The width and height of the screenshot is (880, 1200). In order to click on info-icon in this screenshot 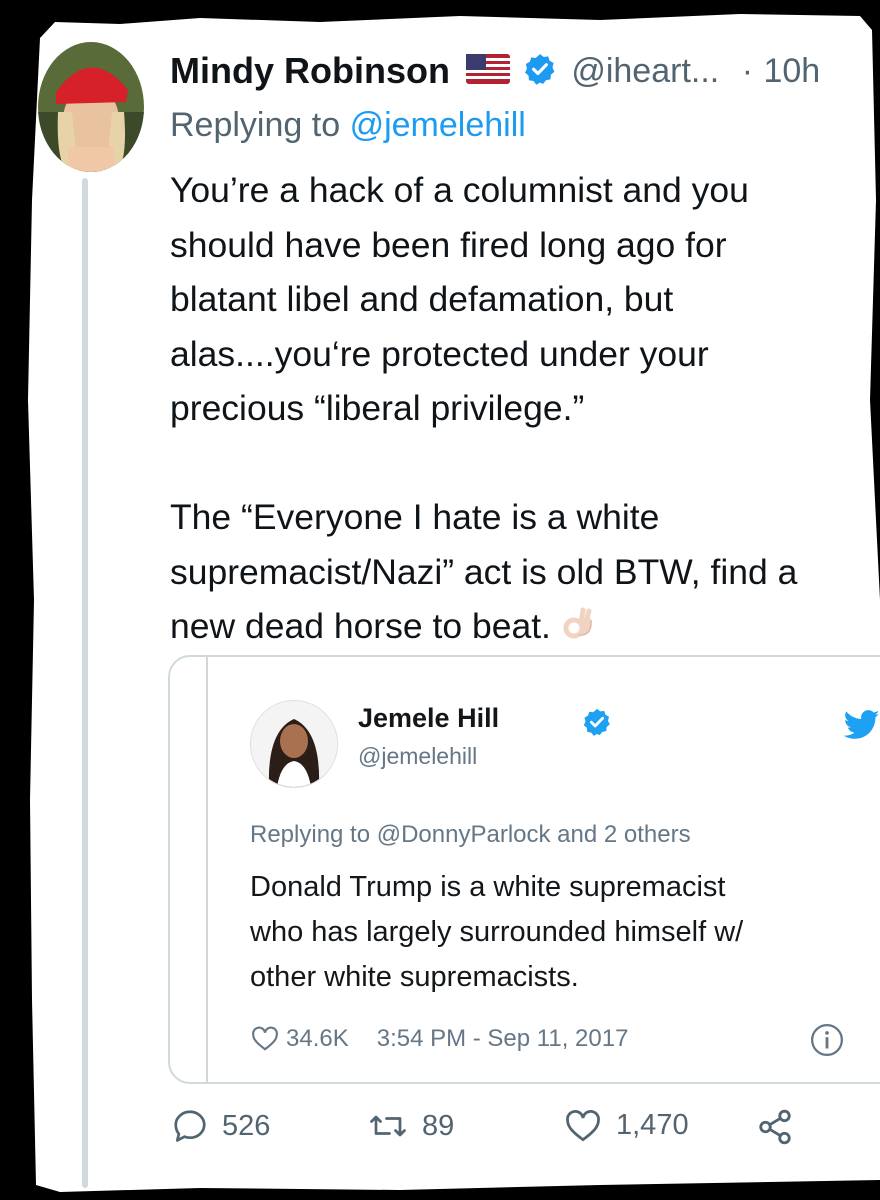, I will do `click(827, 1042)`.